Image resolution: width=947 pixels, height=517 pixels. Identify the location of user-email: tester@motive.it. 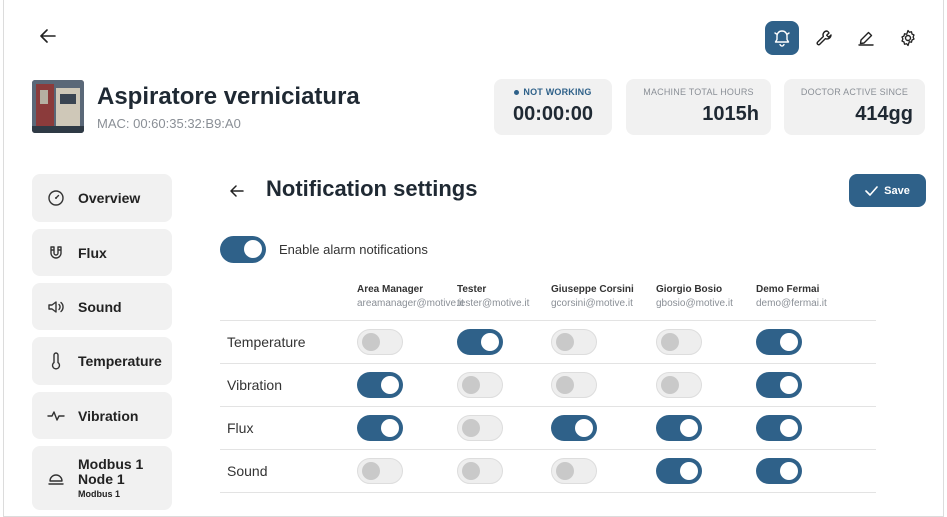
(493, 303).